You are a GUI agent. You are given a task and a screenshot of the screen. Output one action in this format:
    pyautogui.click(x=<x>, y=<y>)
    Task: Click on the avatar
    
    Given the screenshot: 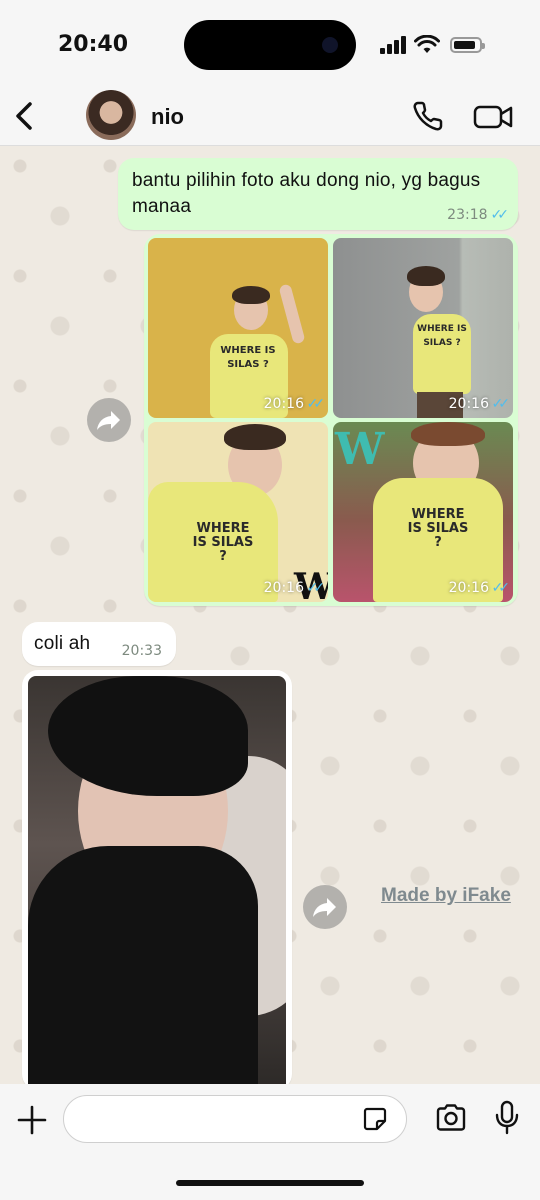 What is the action you would take?
    pyautogui.click(x=111, y=115)
    